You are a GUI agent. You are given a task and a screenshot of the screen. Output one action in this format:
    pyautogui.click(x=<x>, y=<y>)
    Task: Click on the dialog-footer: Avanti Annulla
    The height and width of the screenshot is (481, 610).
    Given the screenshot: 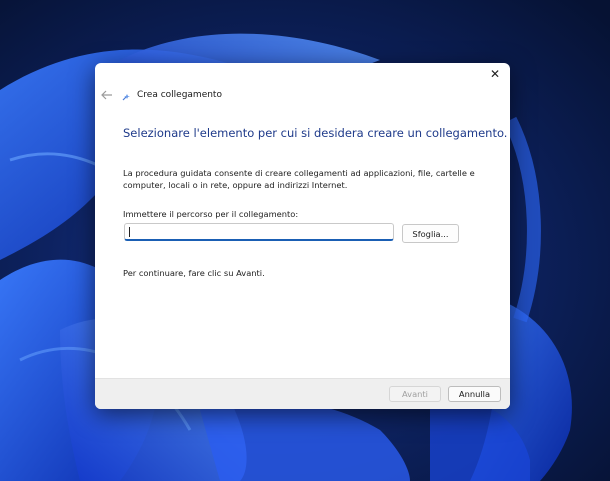 What is the action you would take?
    pyautogui.click(x=302, y=393)
    